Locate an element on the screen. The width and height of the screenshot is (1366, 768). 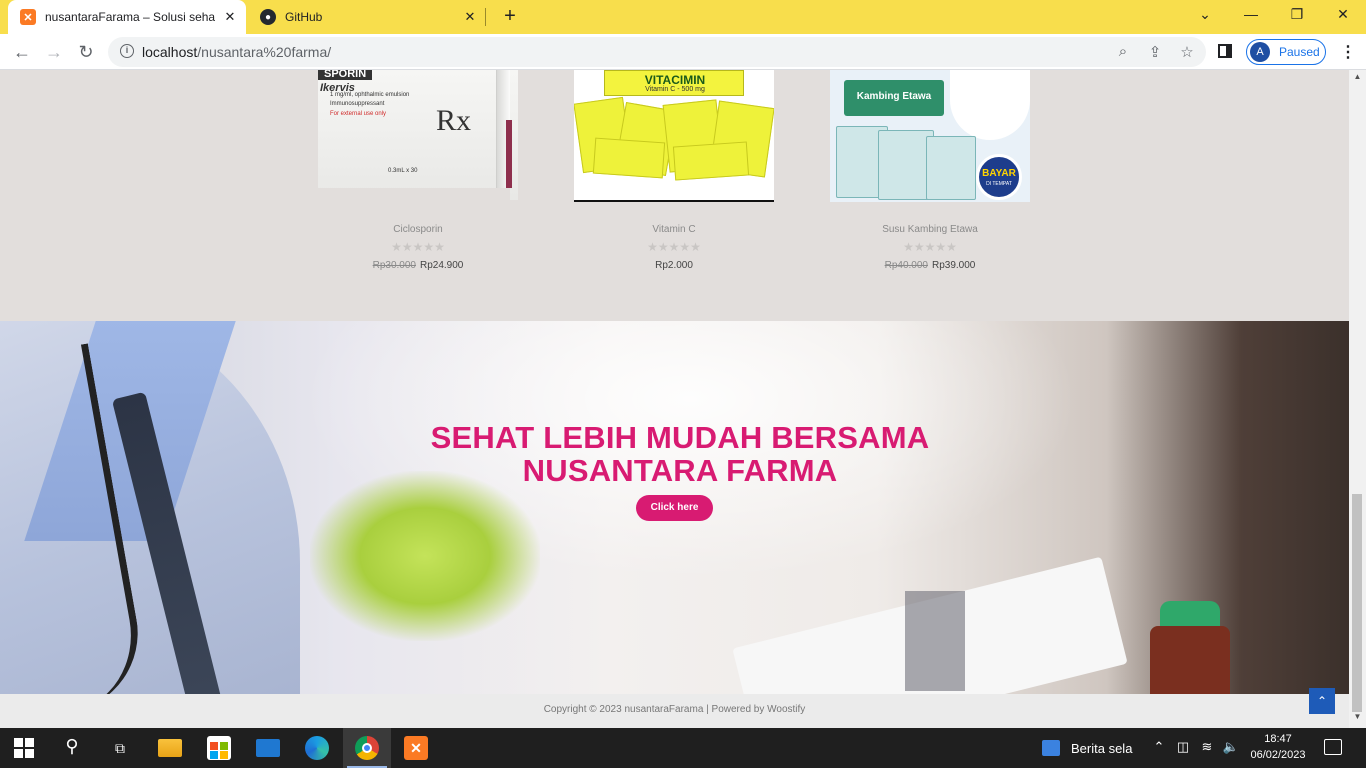
milk-package is located at coordinates (951, 168).